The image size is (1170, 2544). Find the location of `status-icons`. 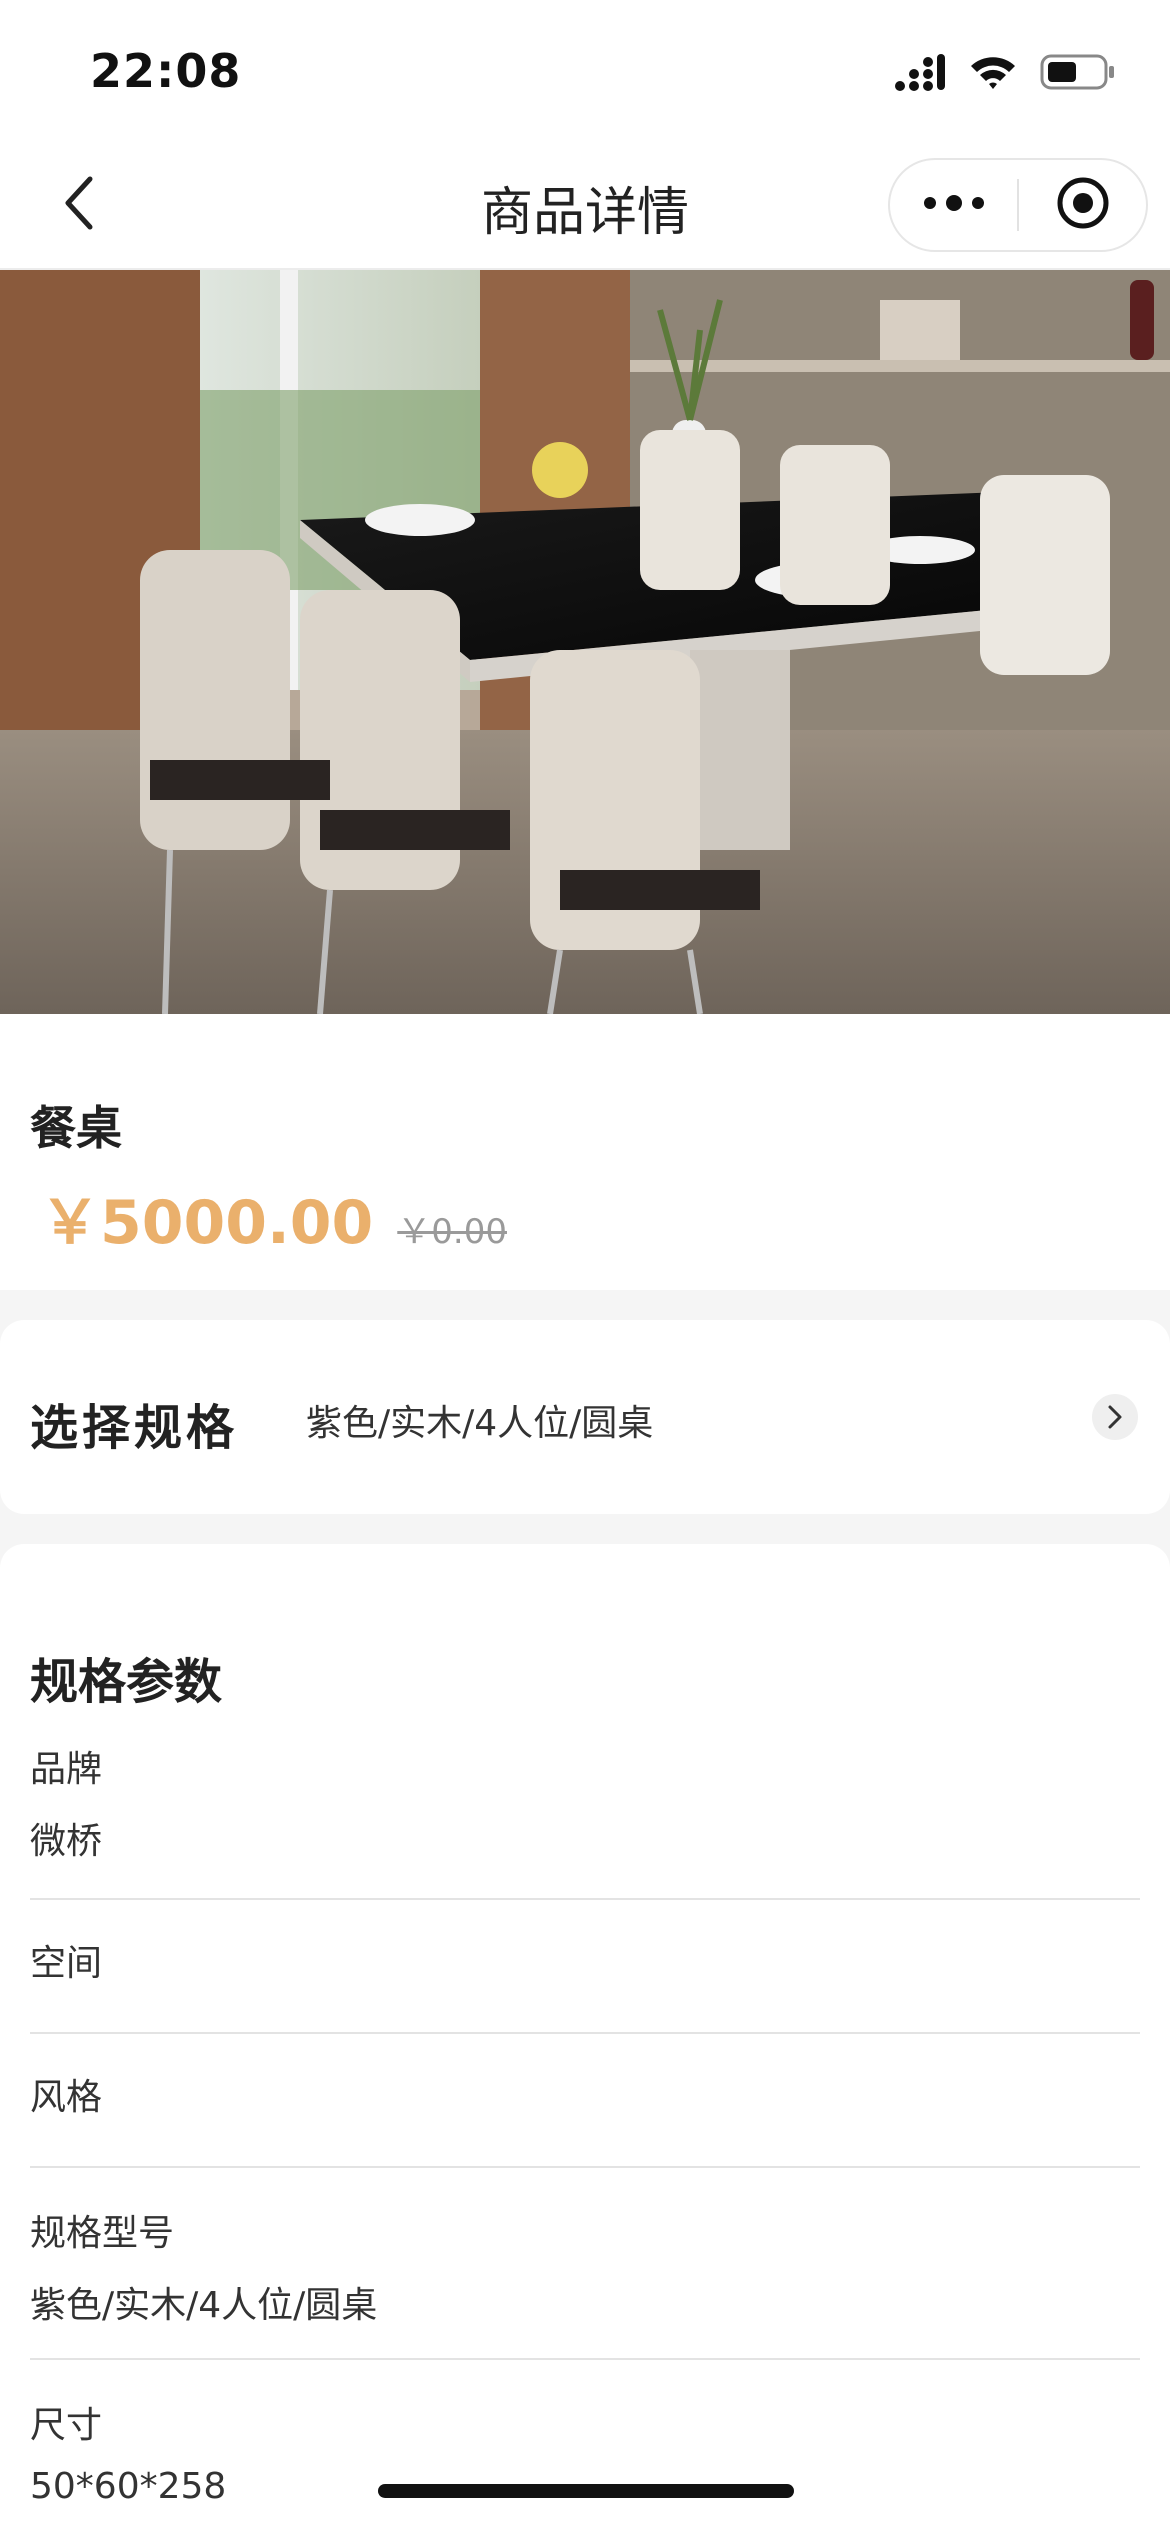

status-icons is located at coordinates (1005, 74).